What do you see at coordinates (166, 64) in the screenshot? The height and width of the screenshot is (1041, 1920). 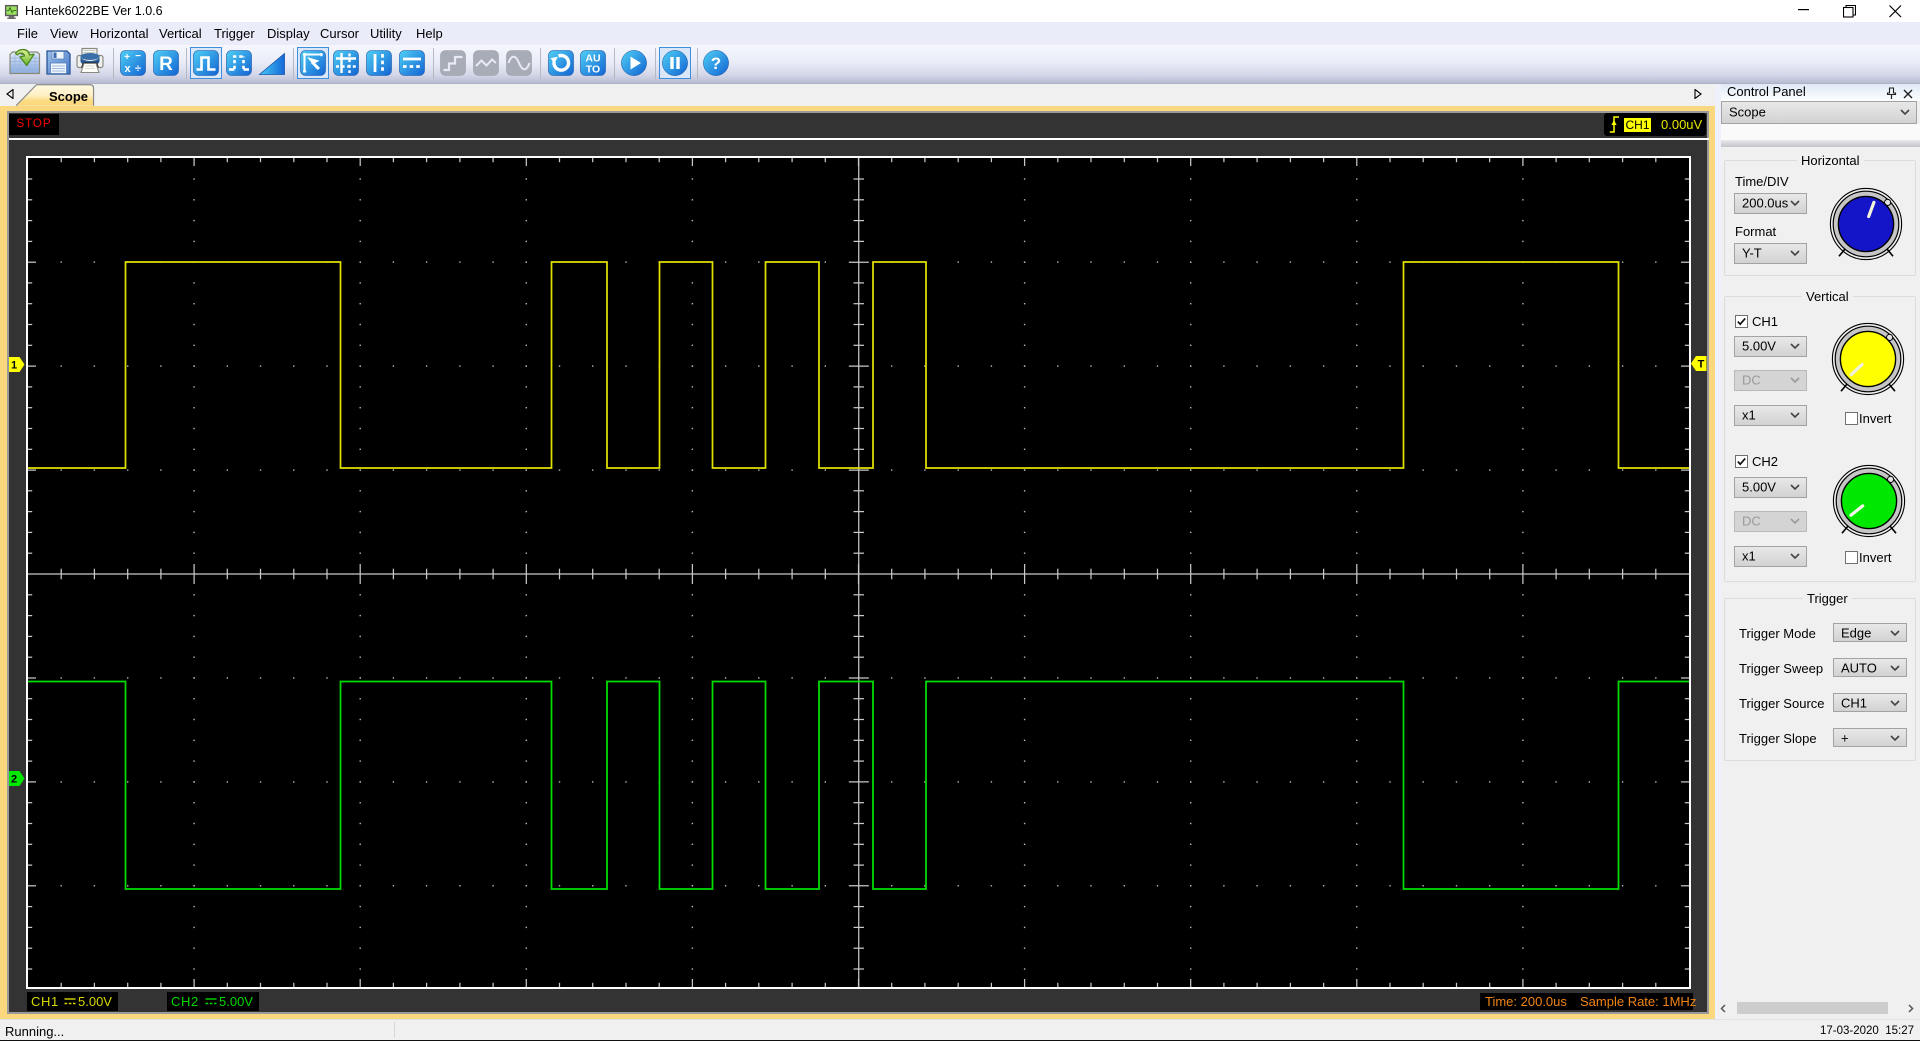 I see `svg-text: R` at bounding box center [166, 64].